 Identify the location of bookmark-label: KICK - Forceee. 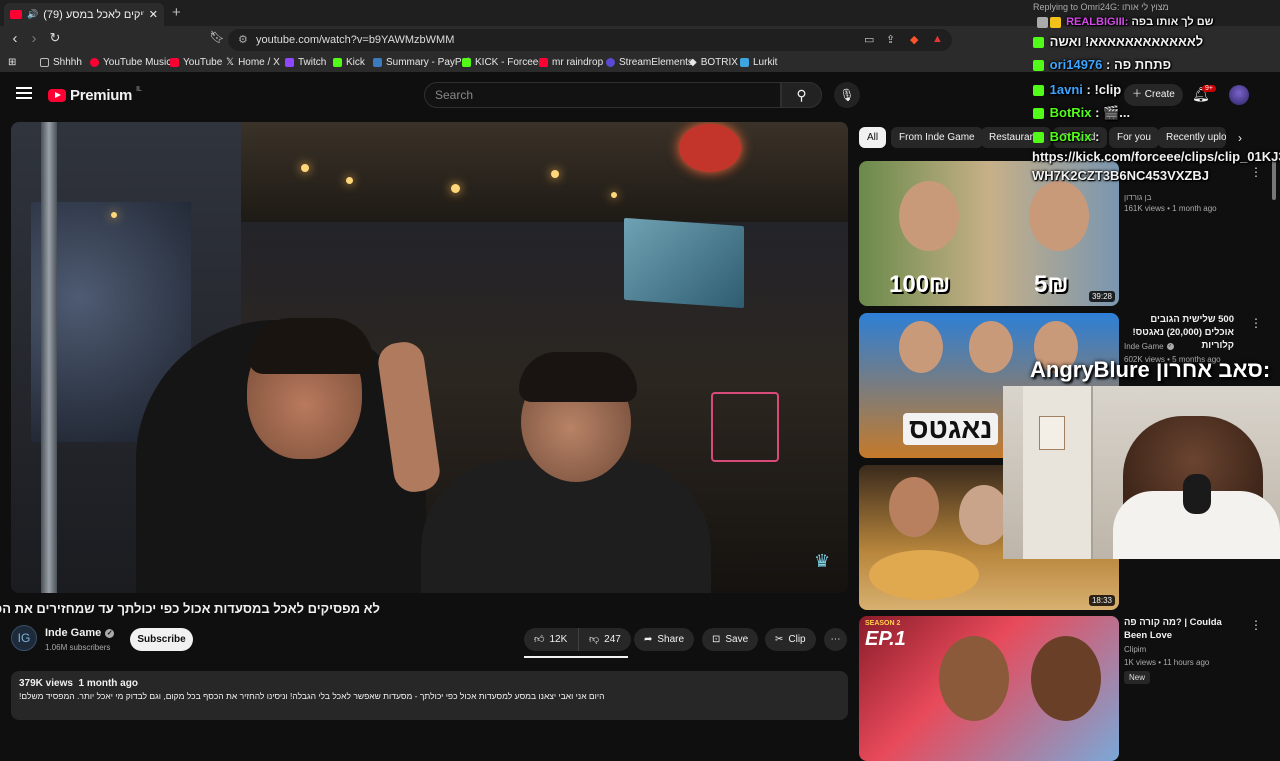
(509, 62).